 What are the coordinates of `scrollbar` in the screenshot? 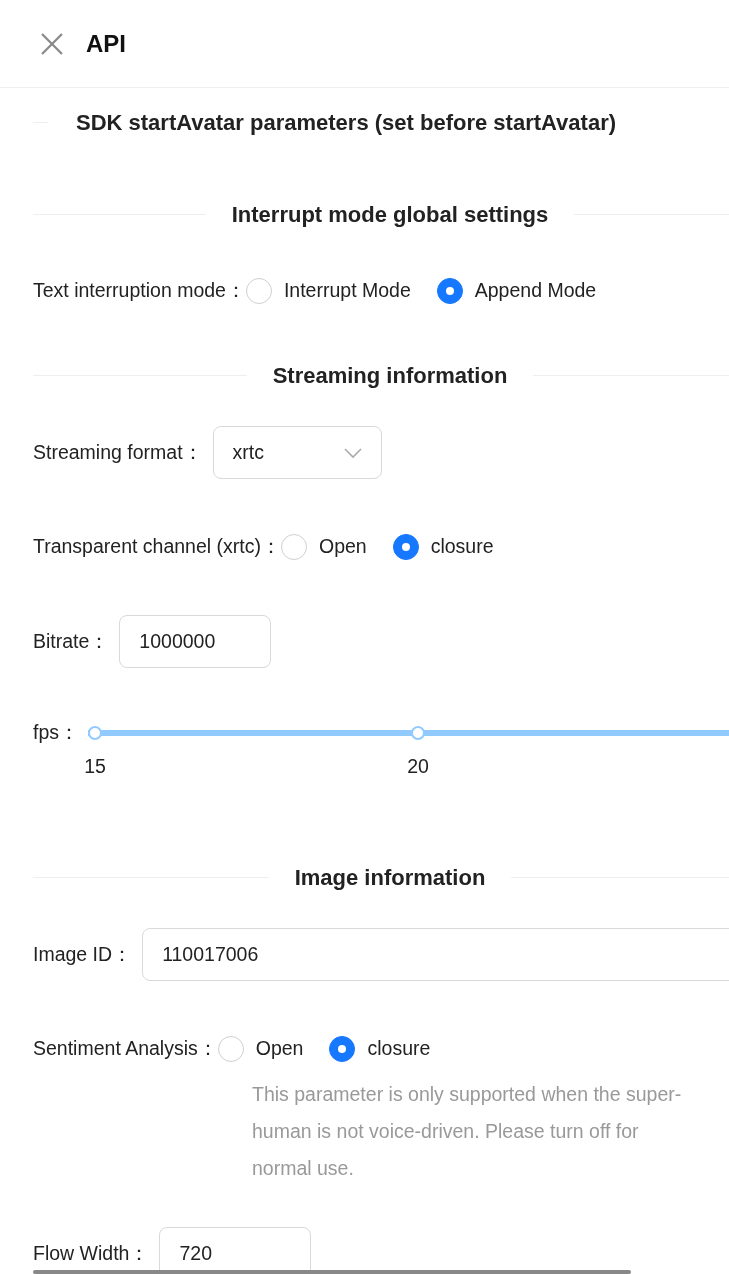 It's located at (332, 1272).